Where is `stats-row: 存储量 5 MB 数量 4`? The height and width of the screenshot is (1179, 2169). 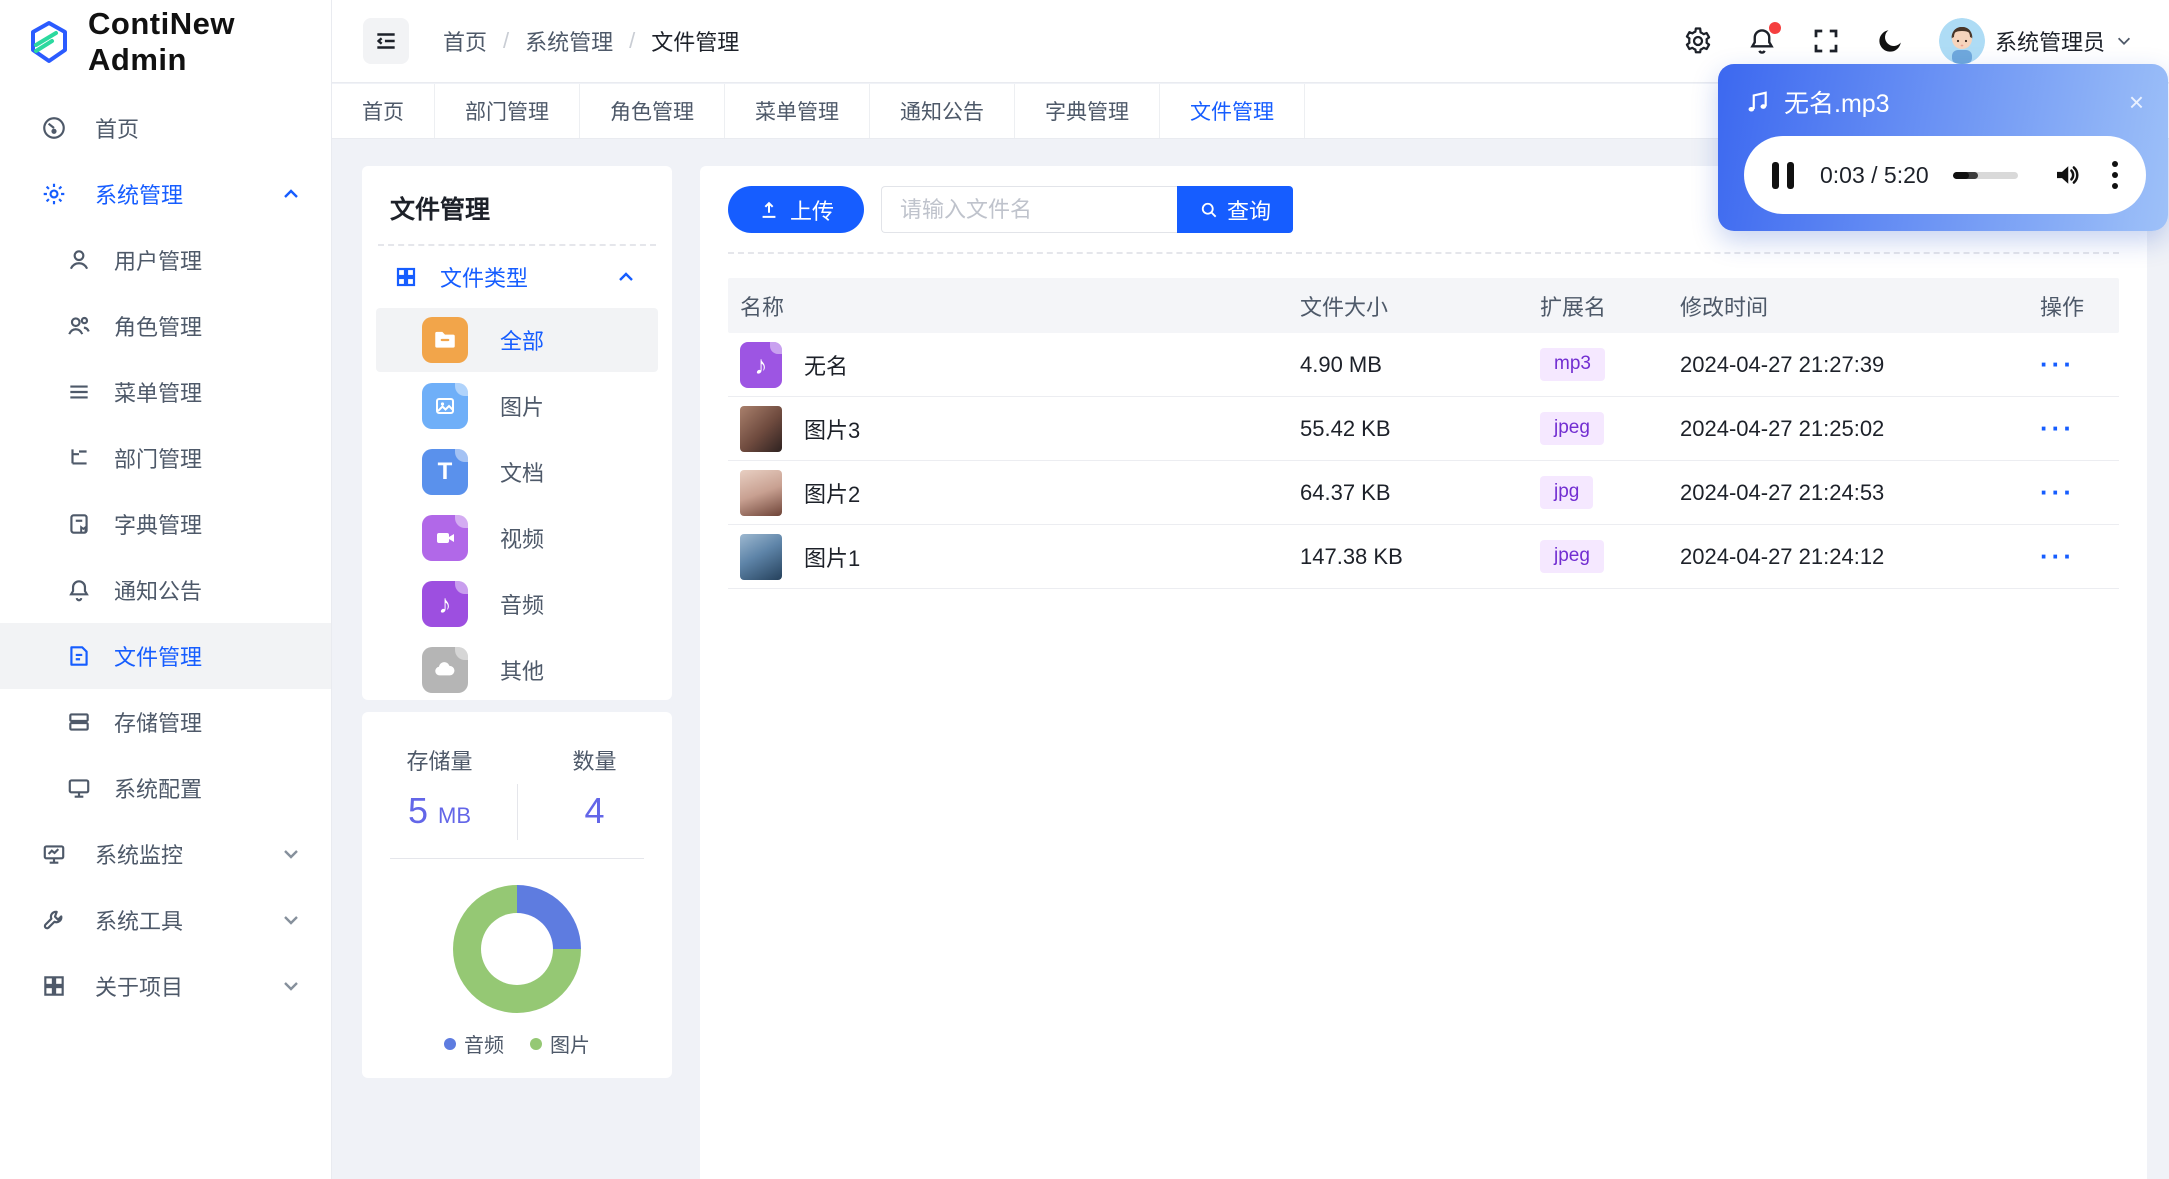 stats-row: 存储量 5 MB 数量 4 is located at coordinates (517, 792).